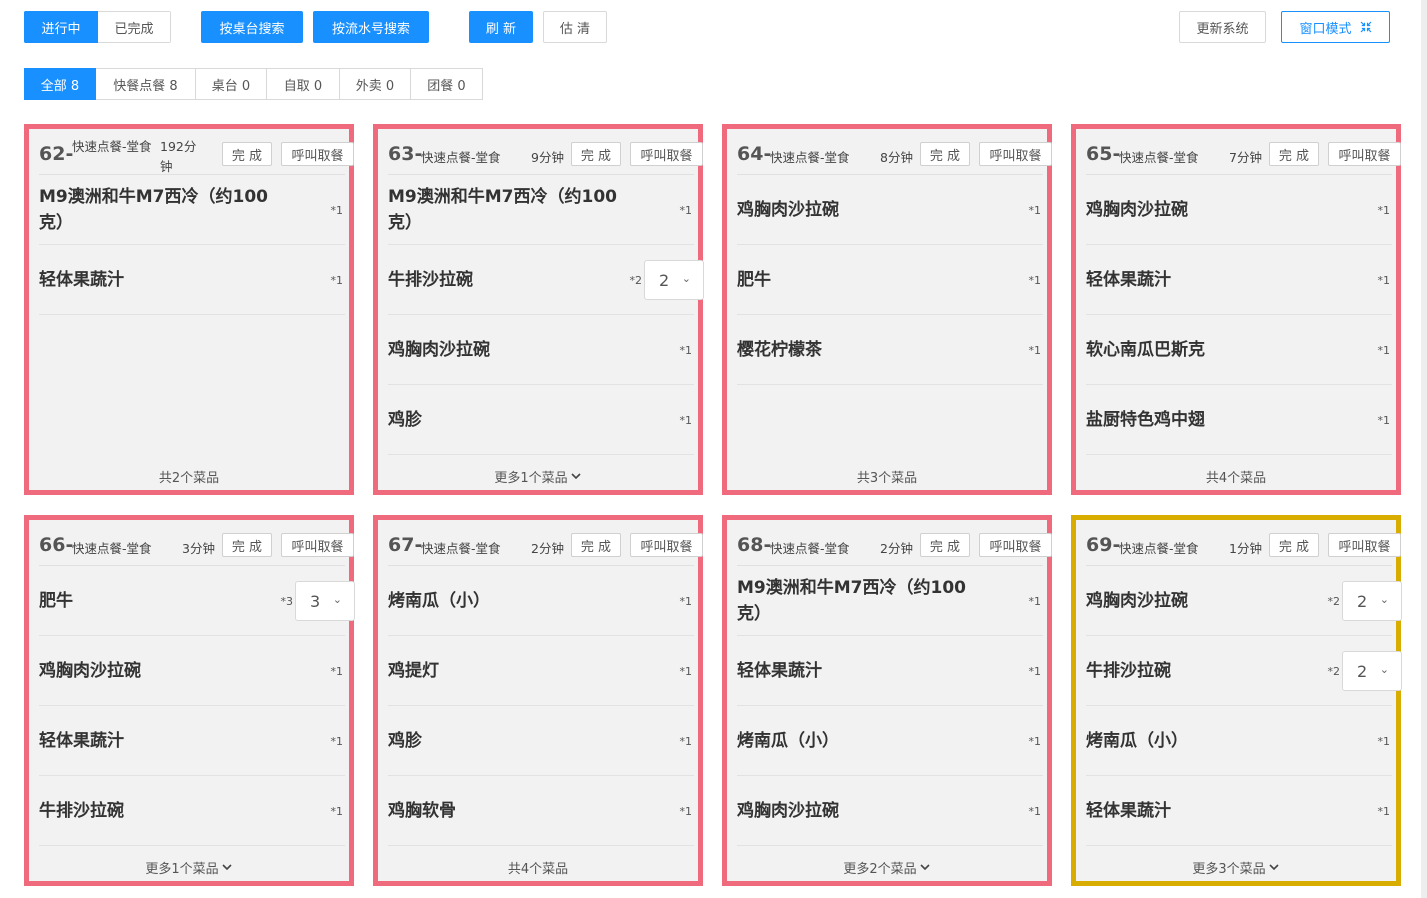 The width and height of the screenshot is (1427, 898). I want to click on category-tabs: 全部 8 快餐点餐 8 桌台 0 自取 0 外卖 0 团餐 0, so click(253, 84).